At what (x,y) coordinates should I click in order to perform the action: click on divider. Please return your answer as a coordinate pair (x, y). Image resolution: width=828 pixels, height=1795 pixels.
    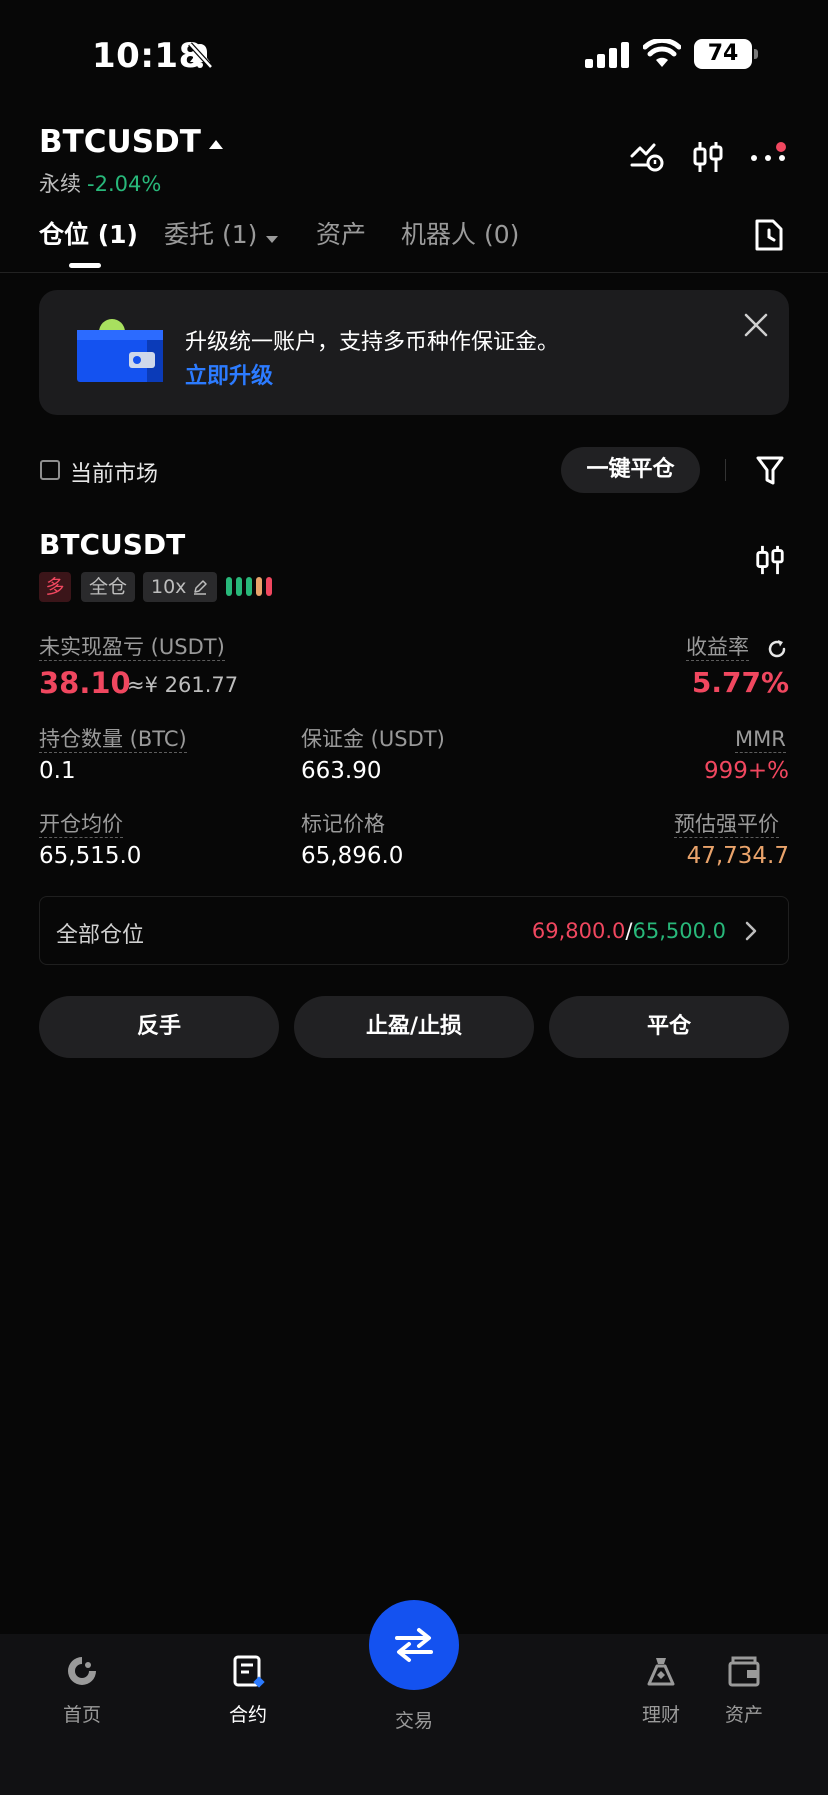
    Looking at the image, I should click on (725, 470).